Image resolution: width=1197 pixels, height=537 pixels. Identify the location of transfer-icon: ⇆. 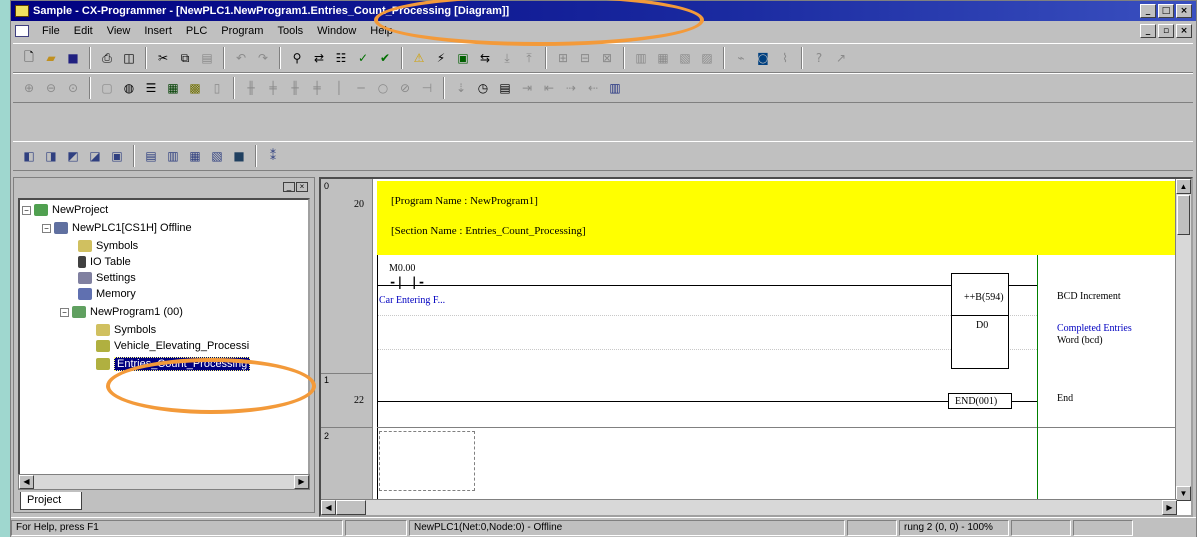
(485, 58).